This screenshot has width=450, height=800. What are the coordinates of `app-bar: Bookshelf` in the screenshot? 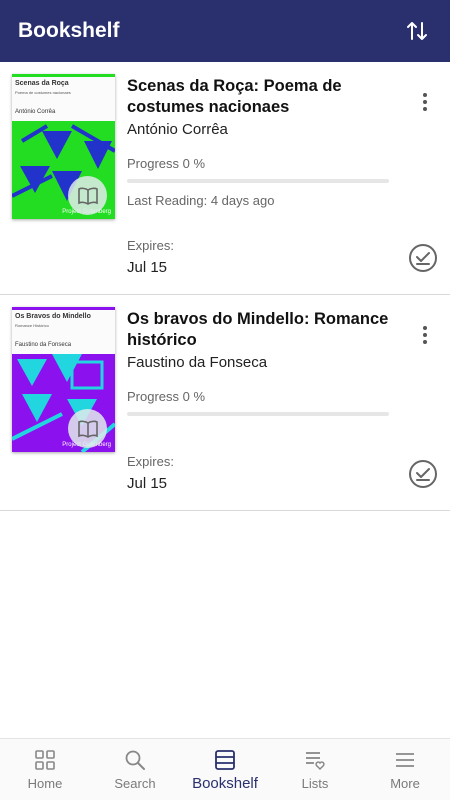 It's located at (225, 31).